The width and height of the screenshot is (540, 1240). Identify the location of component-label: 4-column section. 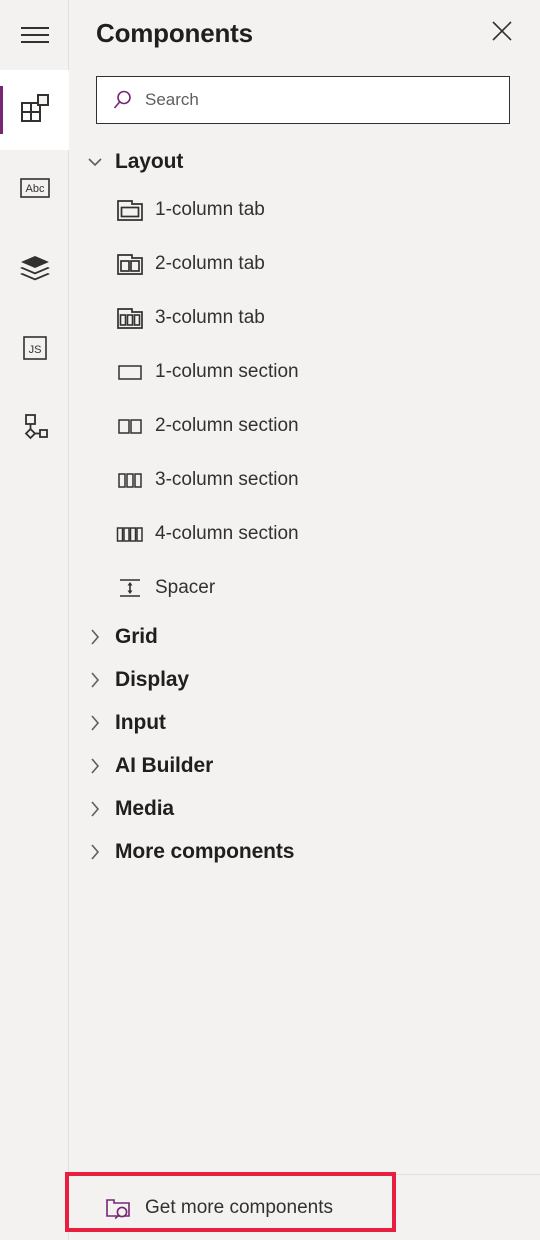
(227, 533).